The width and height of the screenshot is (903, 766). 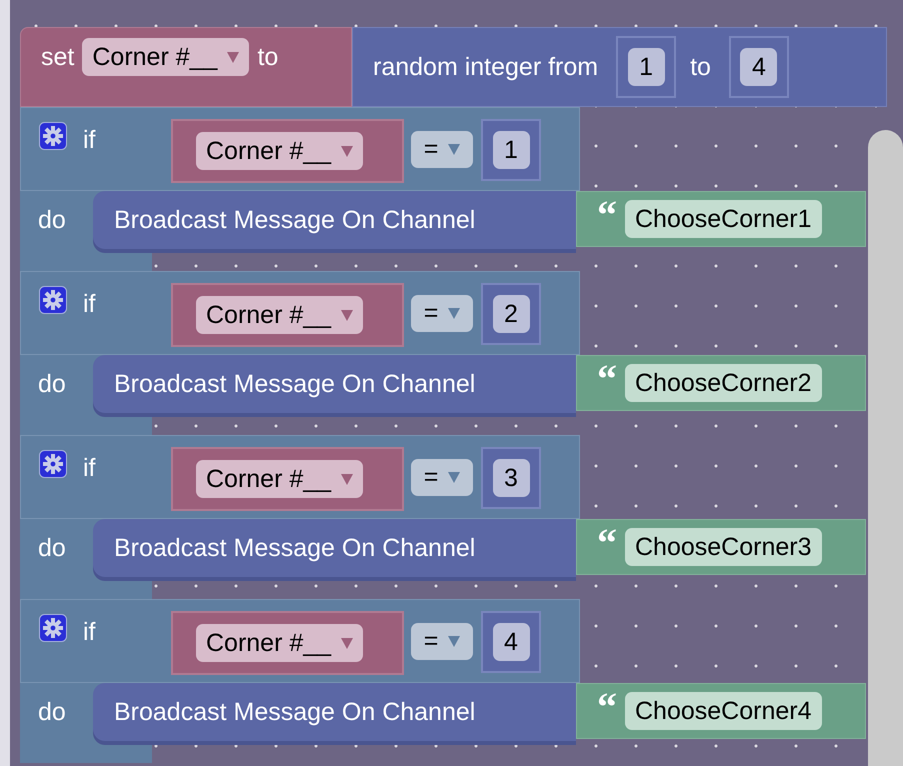 I want to click on text-block: “ ChooseCorner2, so click(x=721, y=383).